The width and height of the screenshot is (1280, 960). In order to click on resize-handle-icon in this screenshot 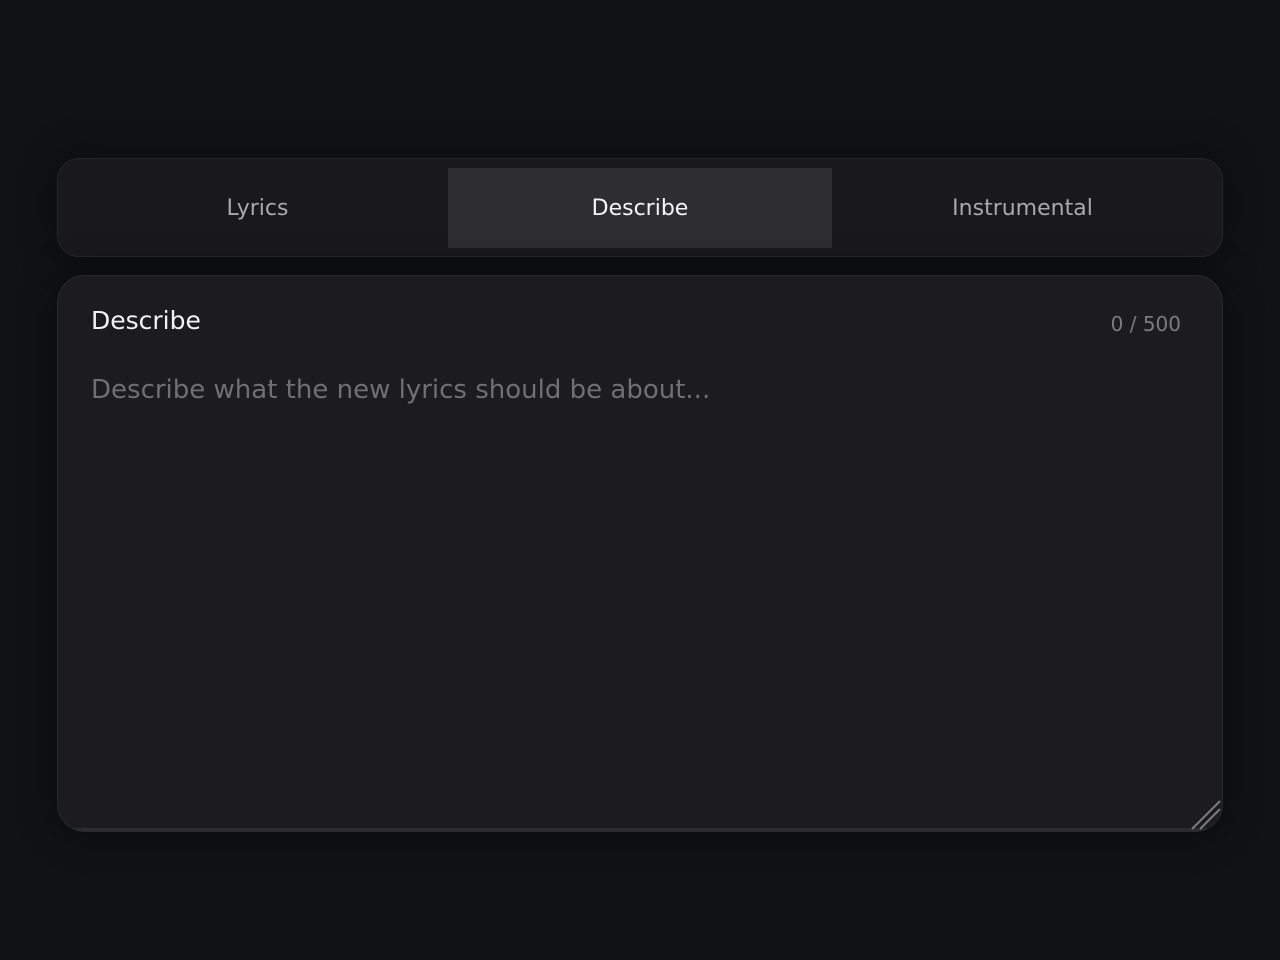, I will do `click(1205, 814)`.